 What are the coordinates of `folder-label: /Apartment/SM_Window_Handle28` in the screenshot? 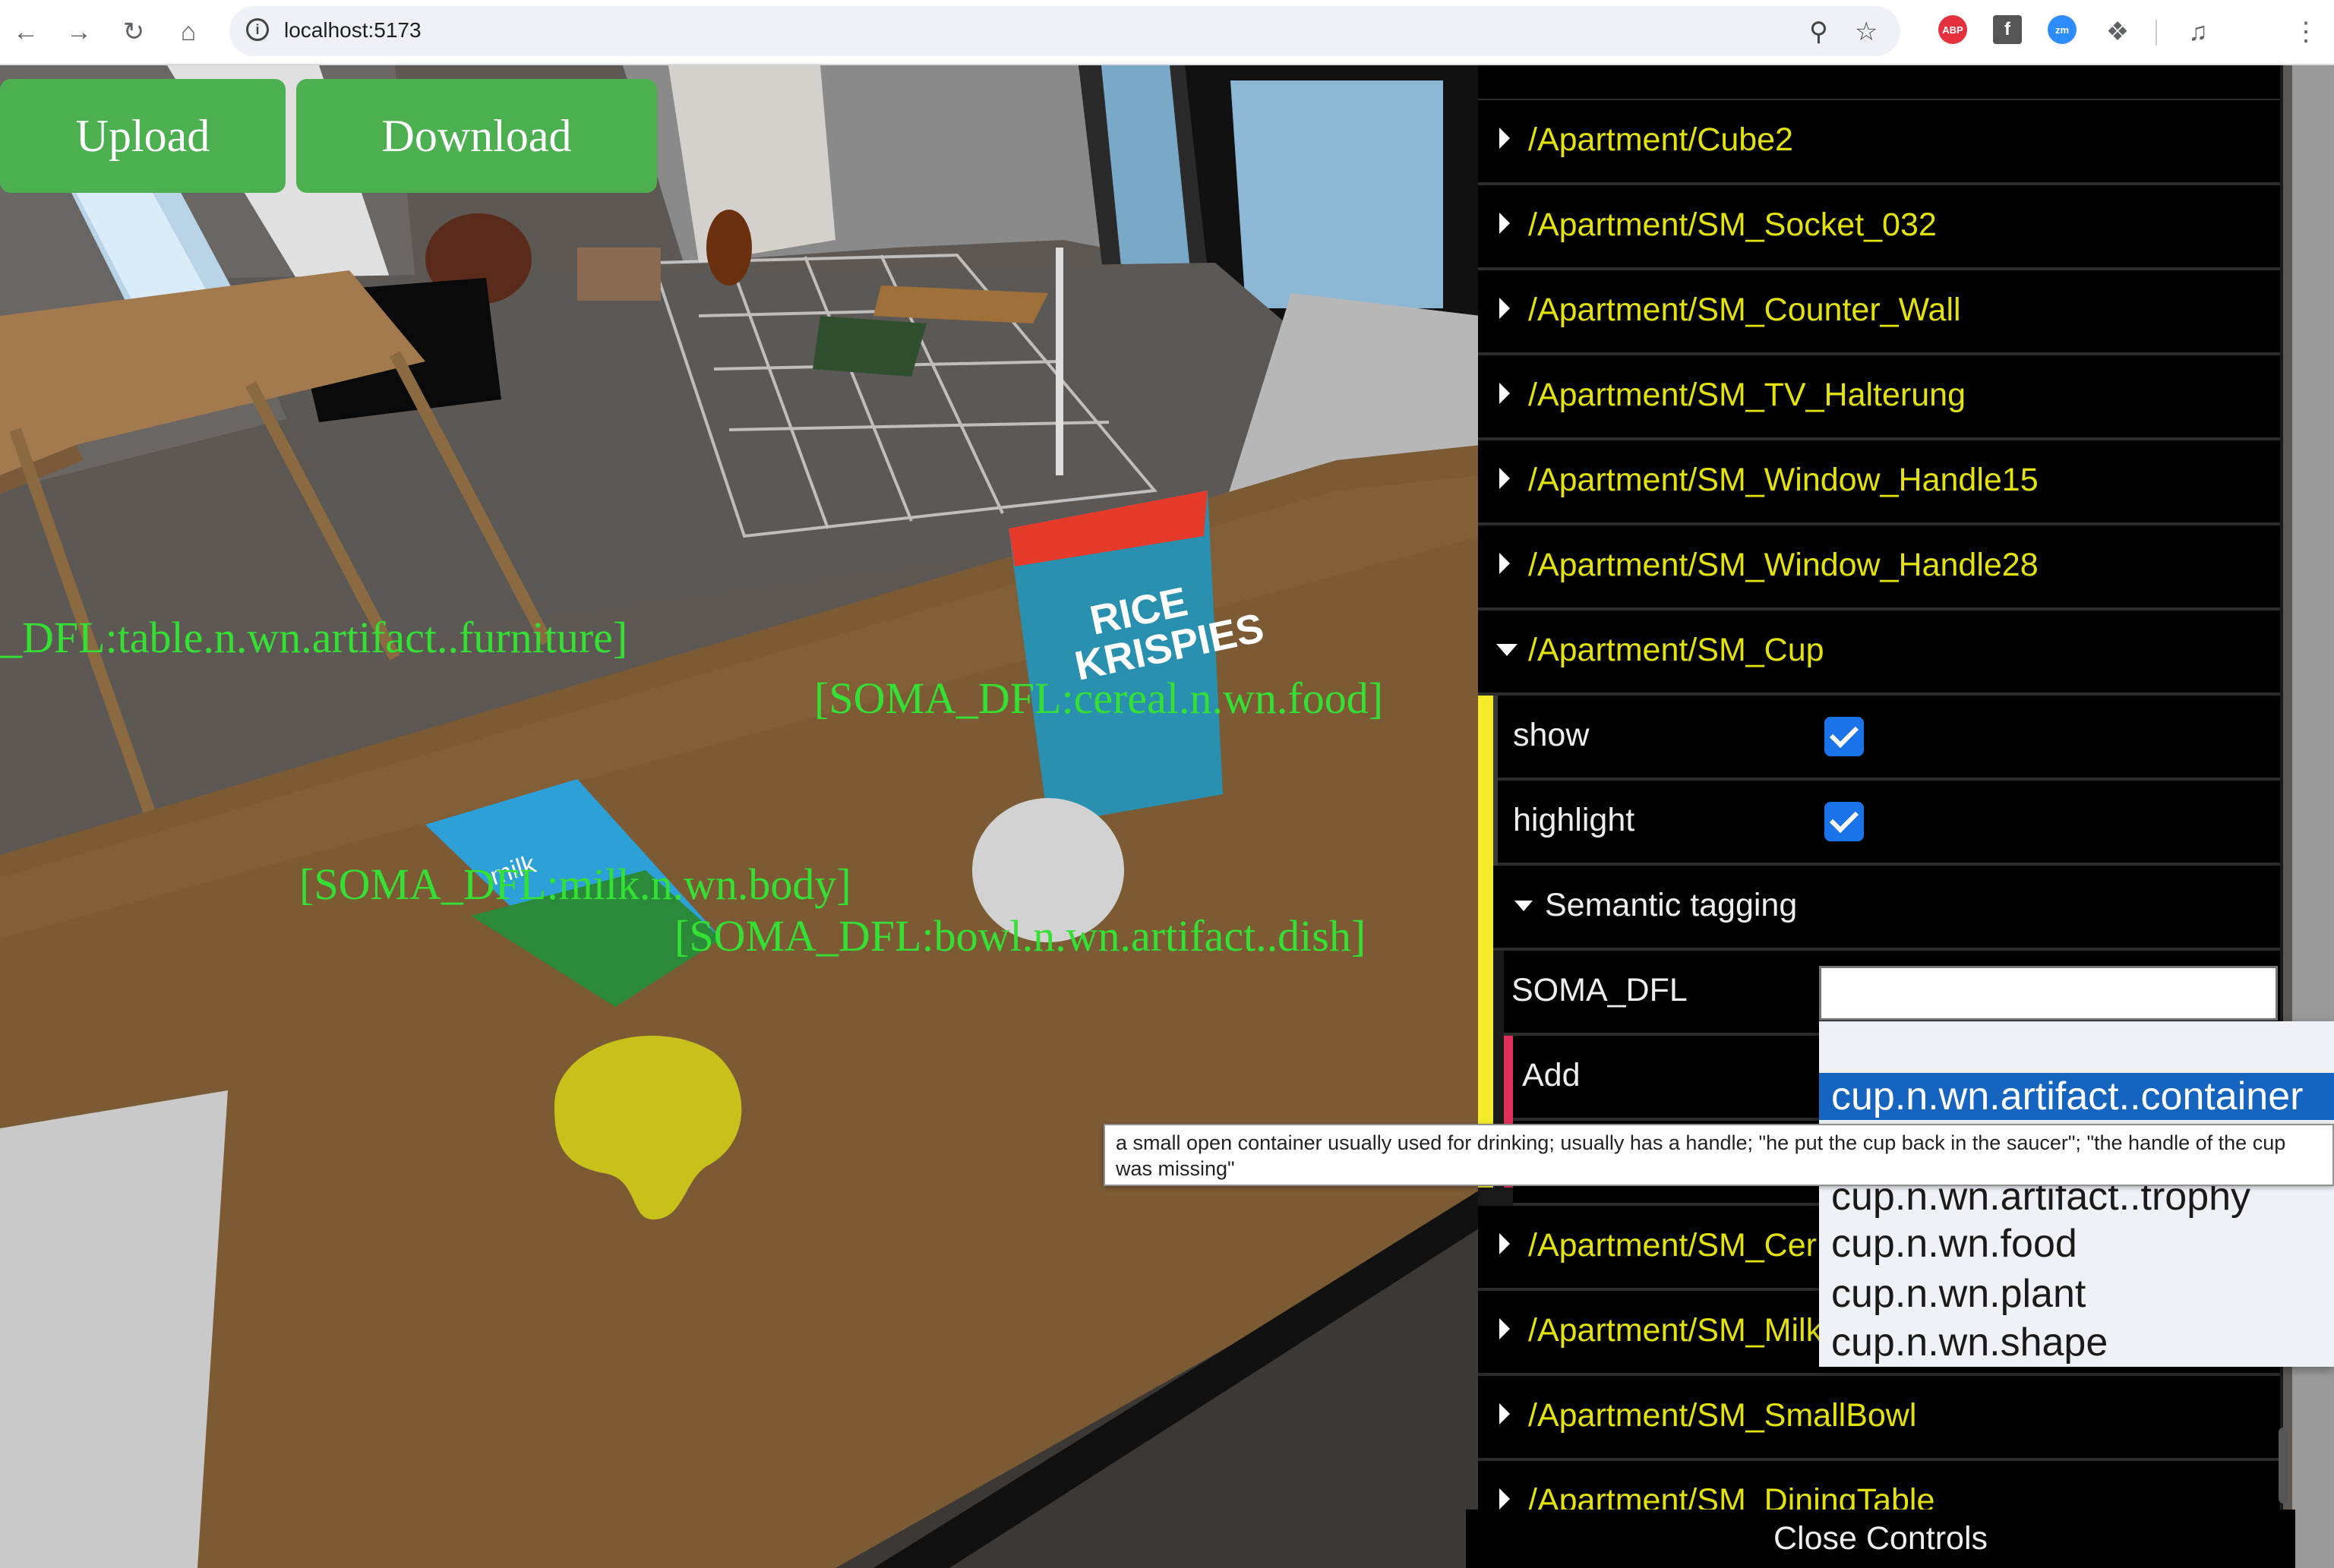 It's located at (1783, 565).